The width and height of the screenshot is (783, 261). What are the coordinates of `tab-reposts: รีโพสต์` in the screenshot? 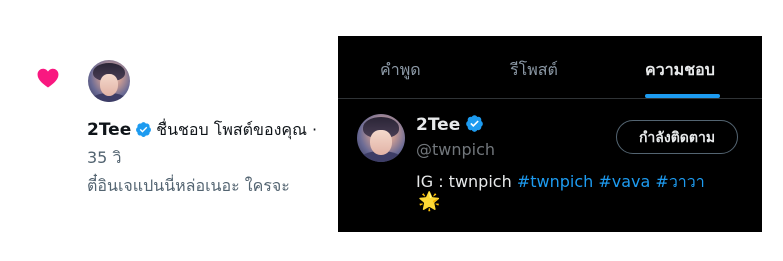 It's located at (534, 70).